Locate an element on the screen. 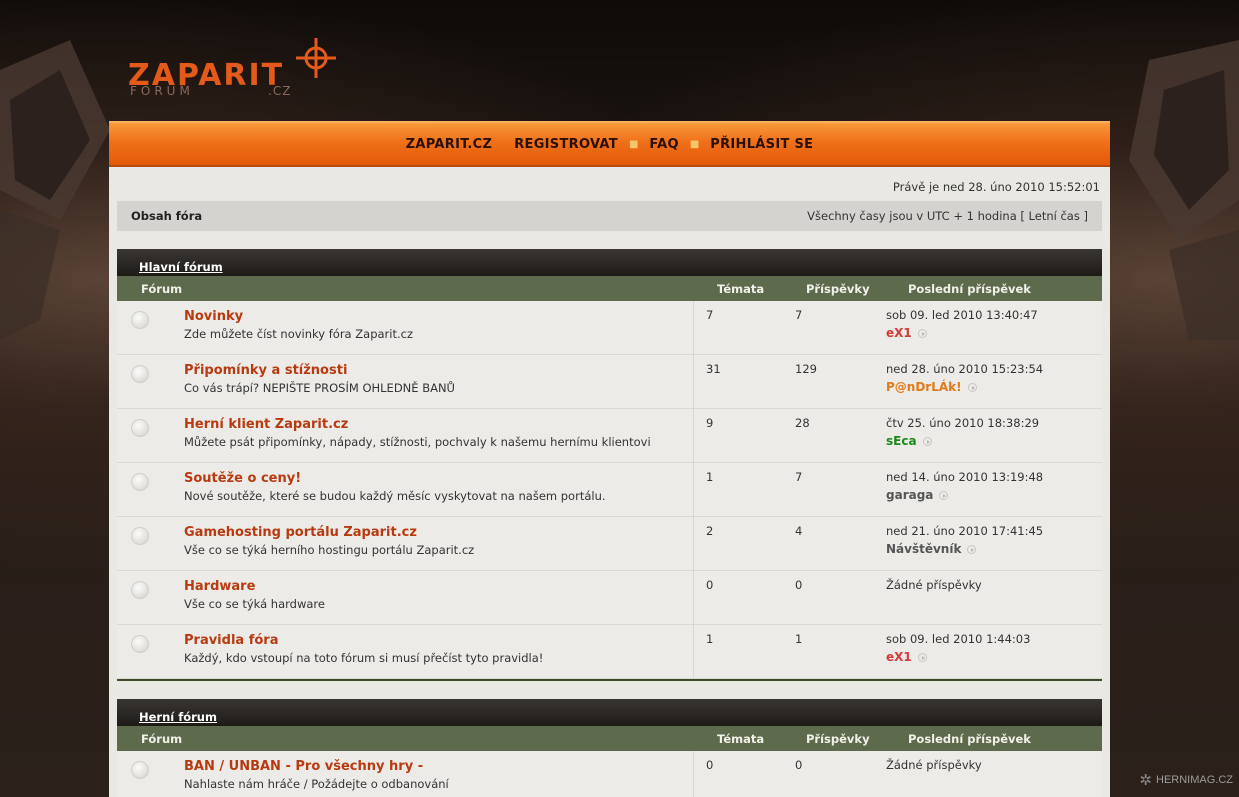 The image size is (1239, 797). nav-zaparit: ZAPARIT.CZ is located at coordinates (449, 144).